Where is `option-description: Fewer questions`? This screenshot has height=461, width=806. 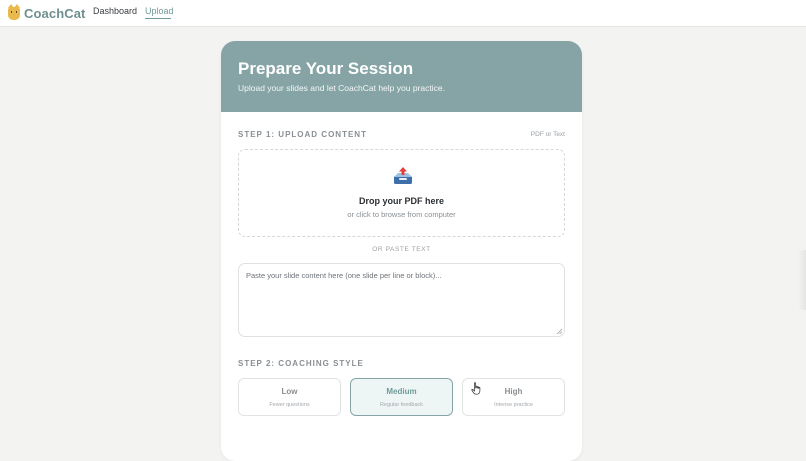
option-description: Fewer questions is located at coordinates (289, 405).